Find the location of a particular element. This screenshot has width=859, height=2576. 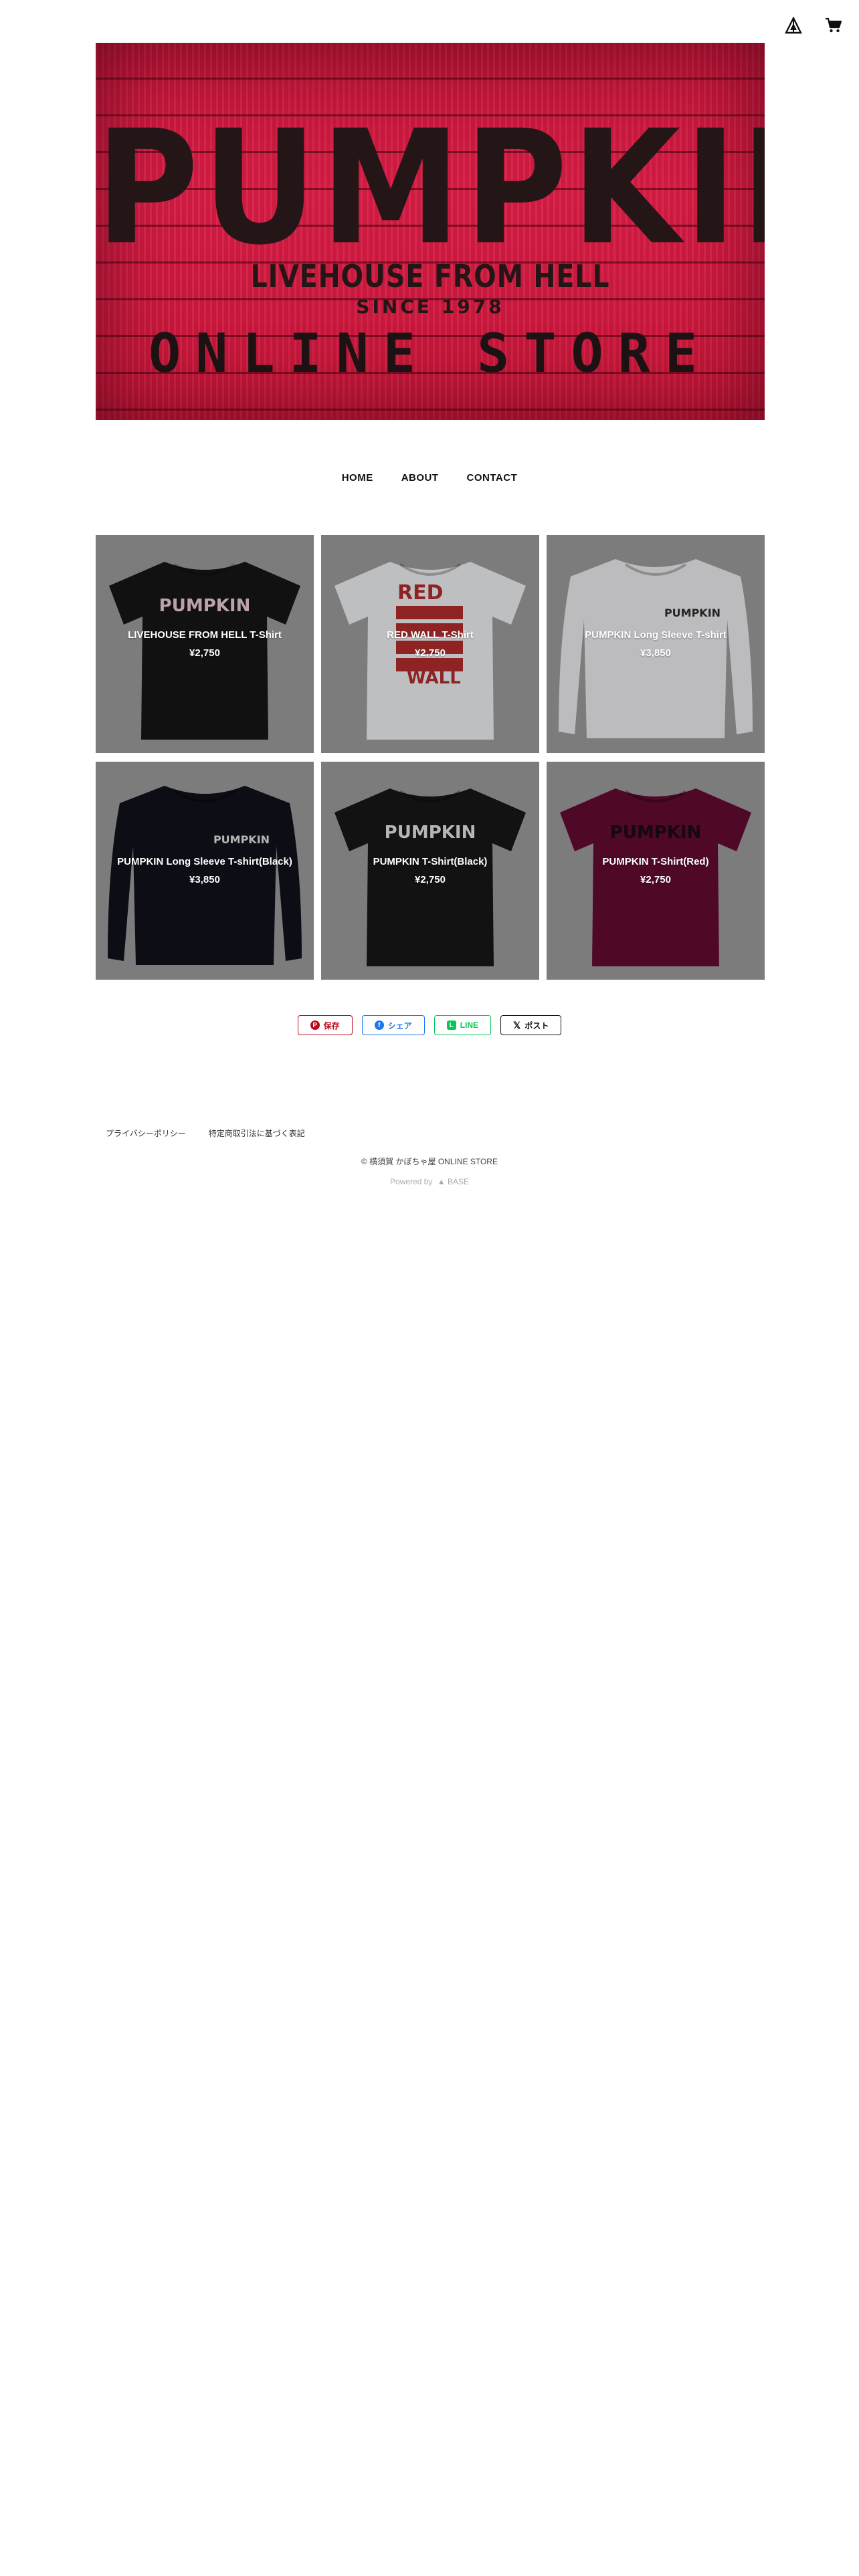

product-card: PUMPKIN PUMPKIN T-Shirt(Red) ¥2,750 is located at coordinates (656, 871).